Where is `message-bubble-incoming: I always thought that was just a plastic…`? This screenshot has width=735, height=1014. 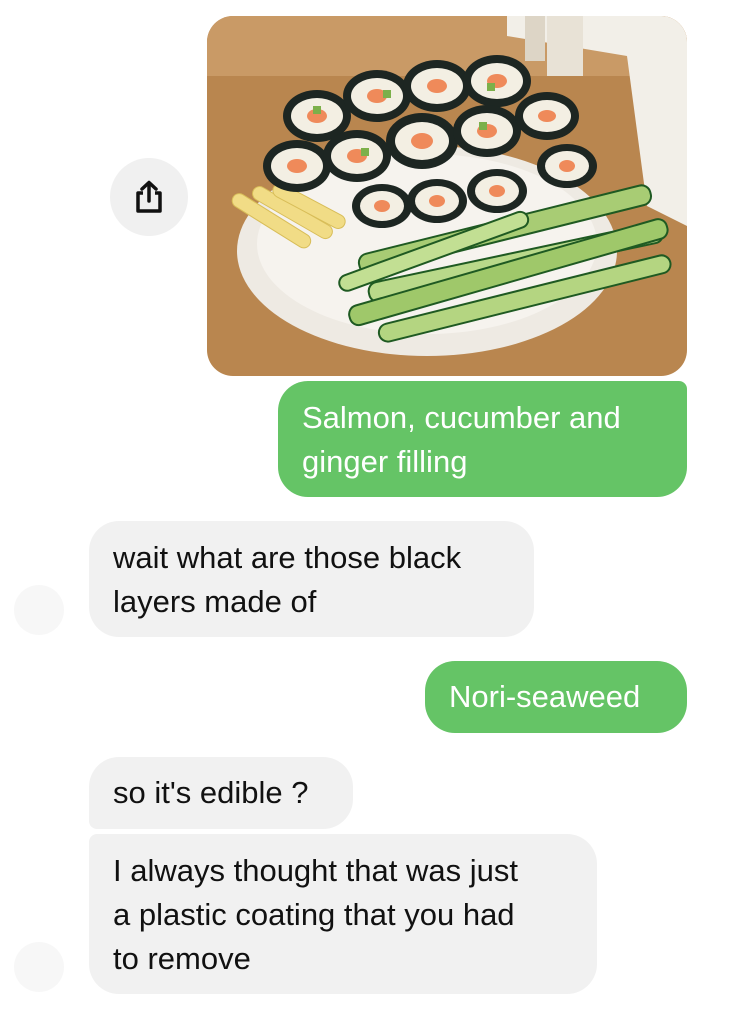 message-bubble-incoming: I always thought that was just a plastic… is located at coordinates (343, 914).